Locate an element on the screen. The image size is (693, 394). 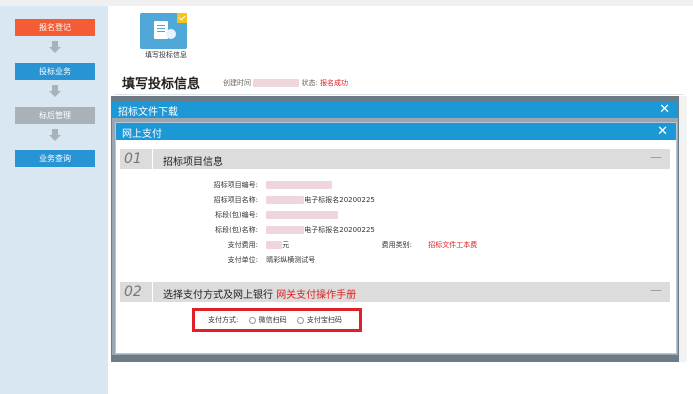
info-label: 支付费用: is located at coordinates (242, 245).